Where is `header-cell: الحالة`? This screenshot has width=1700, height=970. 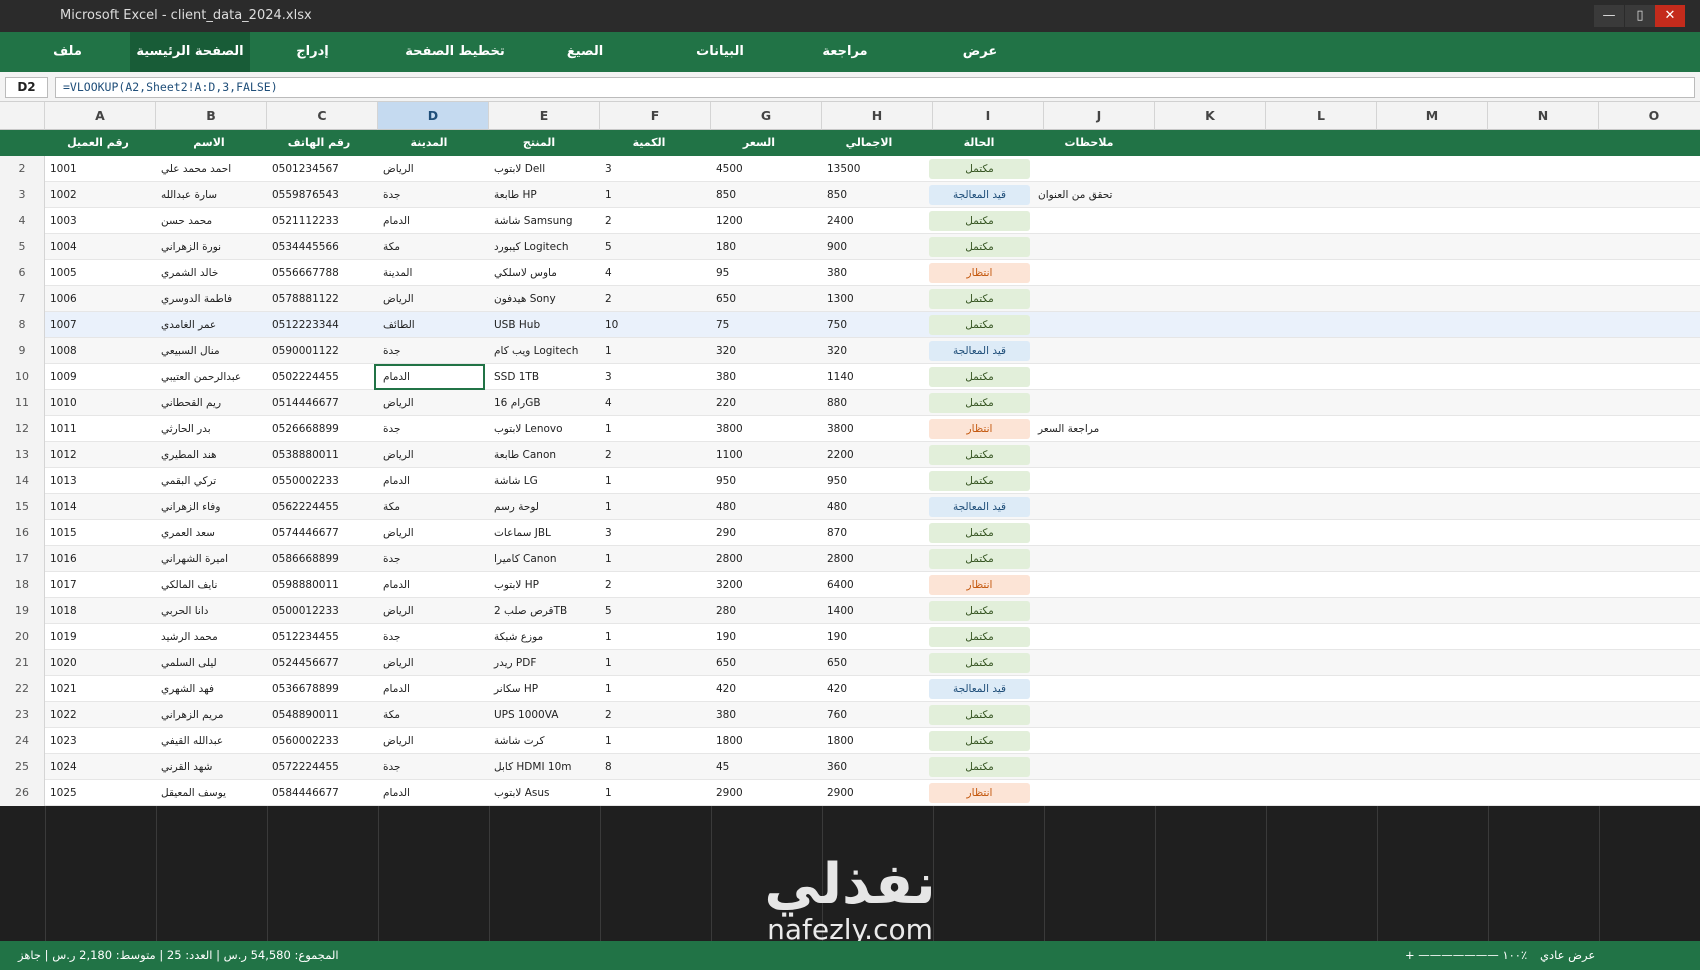 header-cell: الحالة is located at coordinates (979, 143).